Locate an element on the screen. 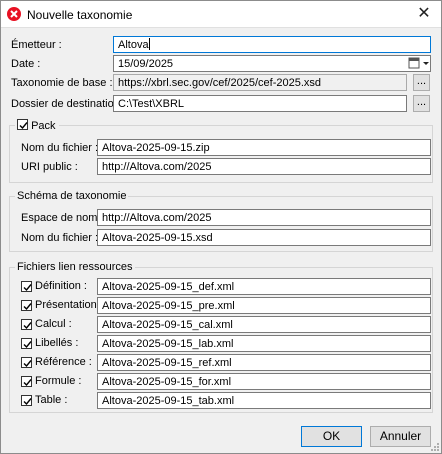 This screenshot has height=454, width=442. linkbase-label: Présentation : is located at coordinates (69, 305).